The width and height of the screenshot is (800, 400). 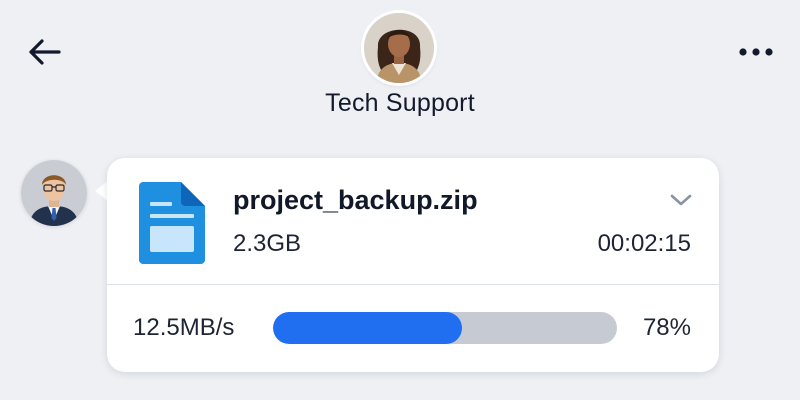 What do you see at coordinates (267, 243) in the screenshot?
I see `file-size: 2.3GB` at bounding box center [267, 243].